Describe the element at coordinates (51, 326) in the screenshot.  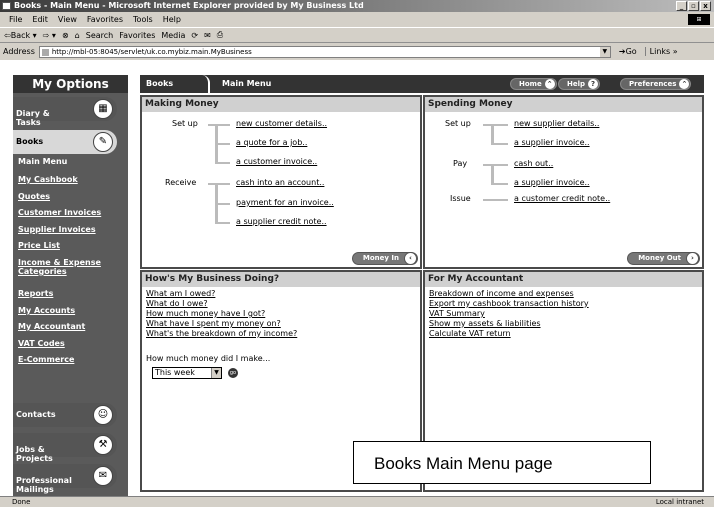
I see `sidebar-link-my-accountant: My Accountant` at that location.